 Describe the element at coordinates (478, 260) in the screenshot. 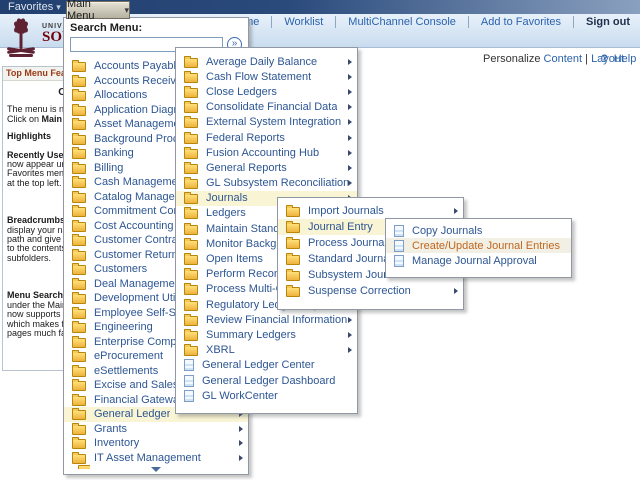

I see `menu-item: Manage Journal Approval` at that location.